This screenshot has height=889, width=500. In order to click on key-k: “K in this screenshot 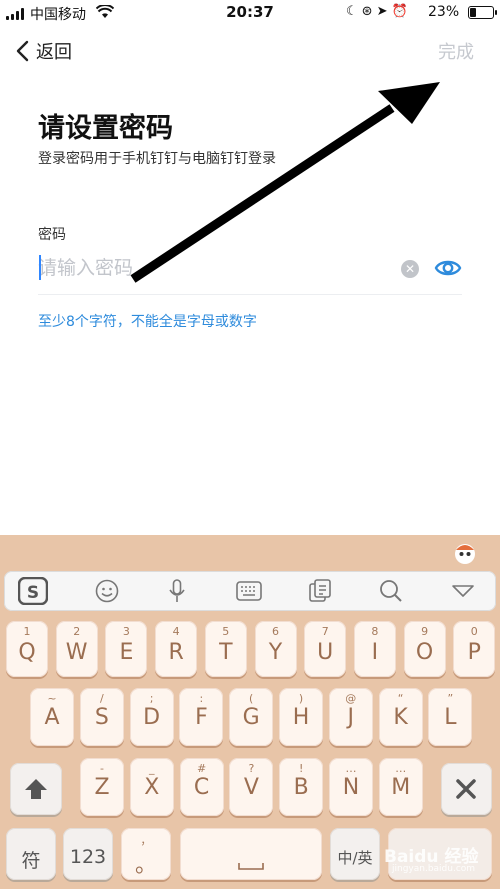, I will do `click(400, 717)`.